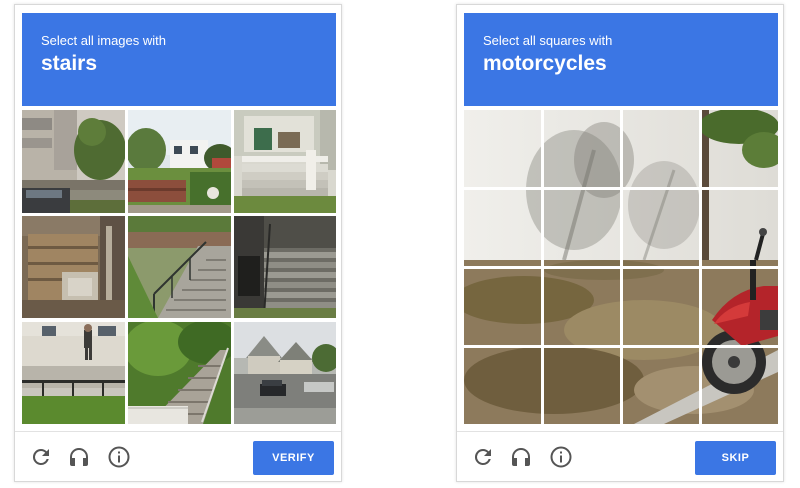 The image size is (800, 488). What do you see at coordinates (179, 59) in the screenshot?
I see `challenge-header: Select all images with stairs` at bounding box center [179, 59].